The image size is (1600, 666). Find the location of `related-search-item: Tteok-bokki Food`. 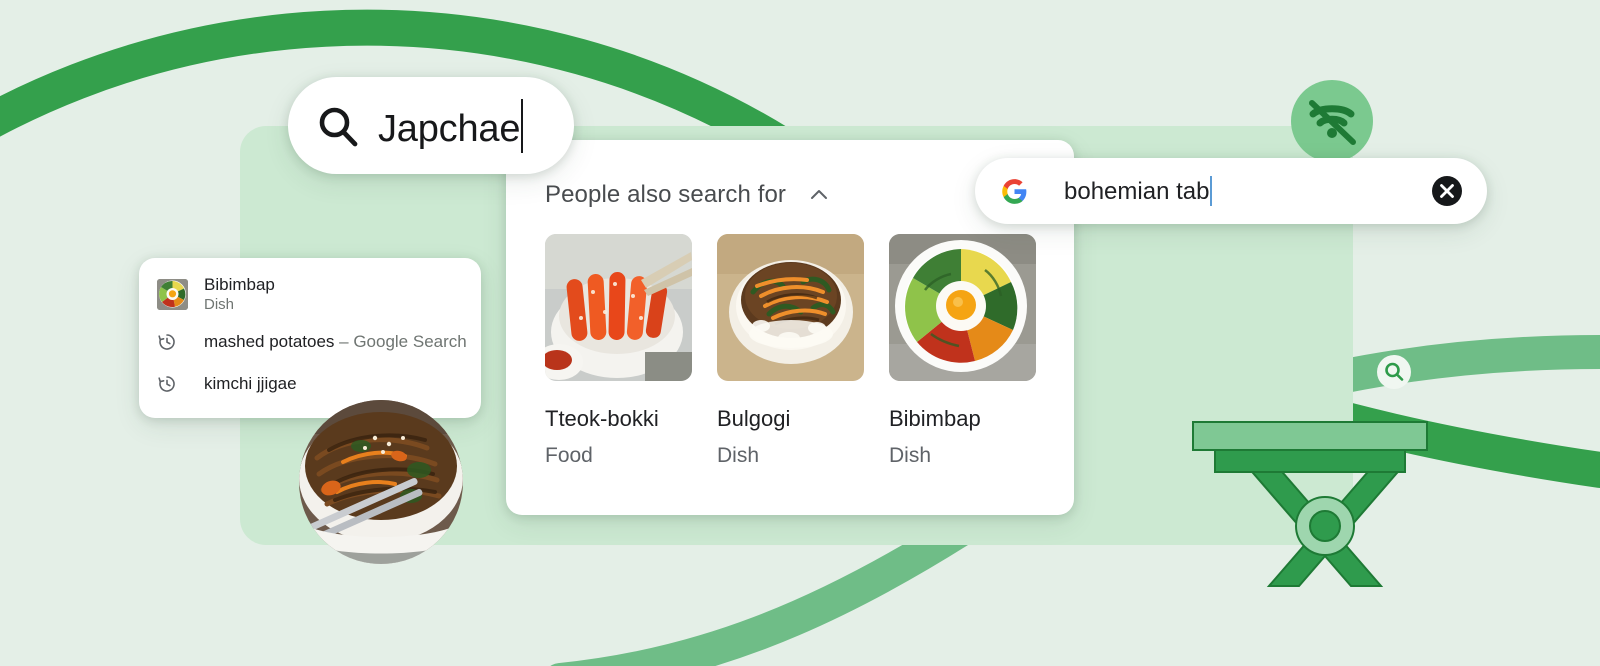

related-search-item: Tteok-bokki Food is located at coordinates (618, 351).